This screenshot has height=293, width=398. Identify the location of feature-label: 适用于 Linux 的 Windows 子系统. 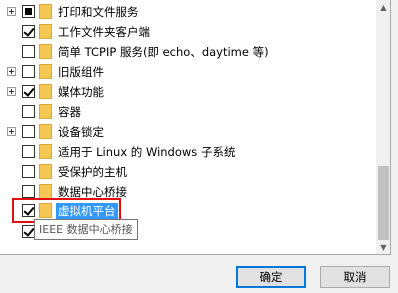
(147, 152).